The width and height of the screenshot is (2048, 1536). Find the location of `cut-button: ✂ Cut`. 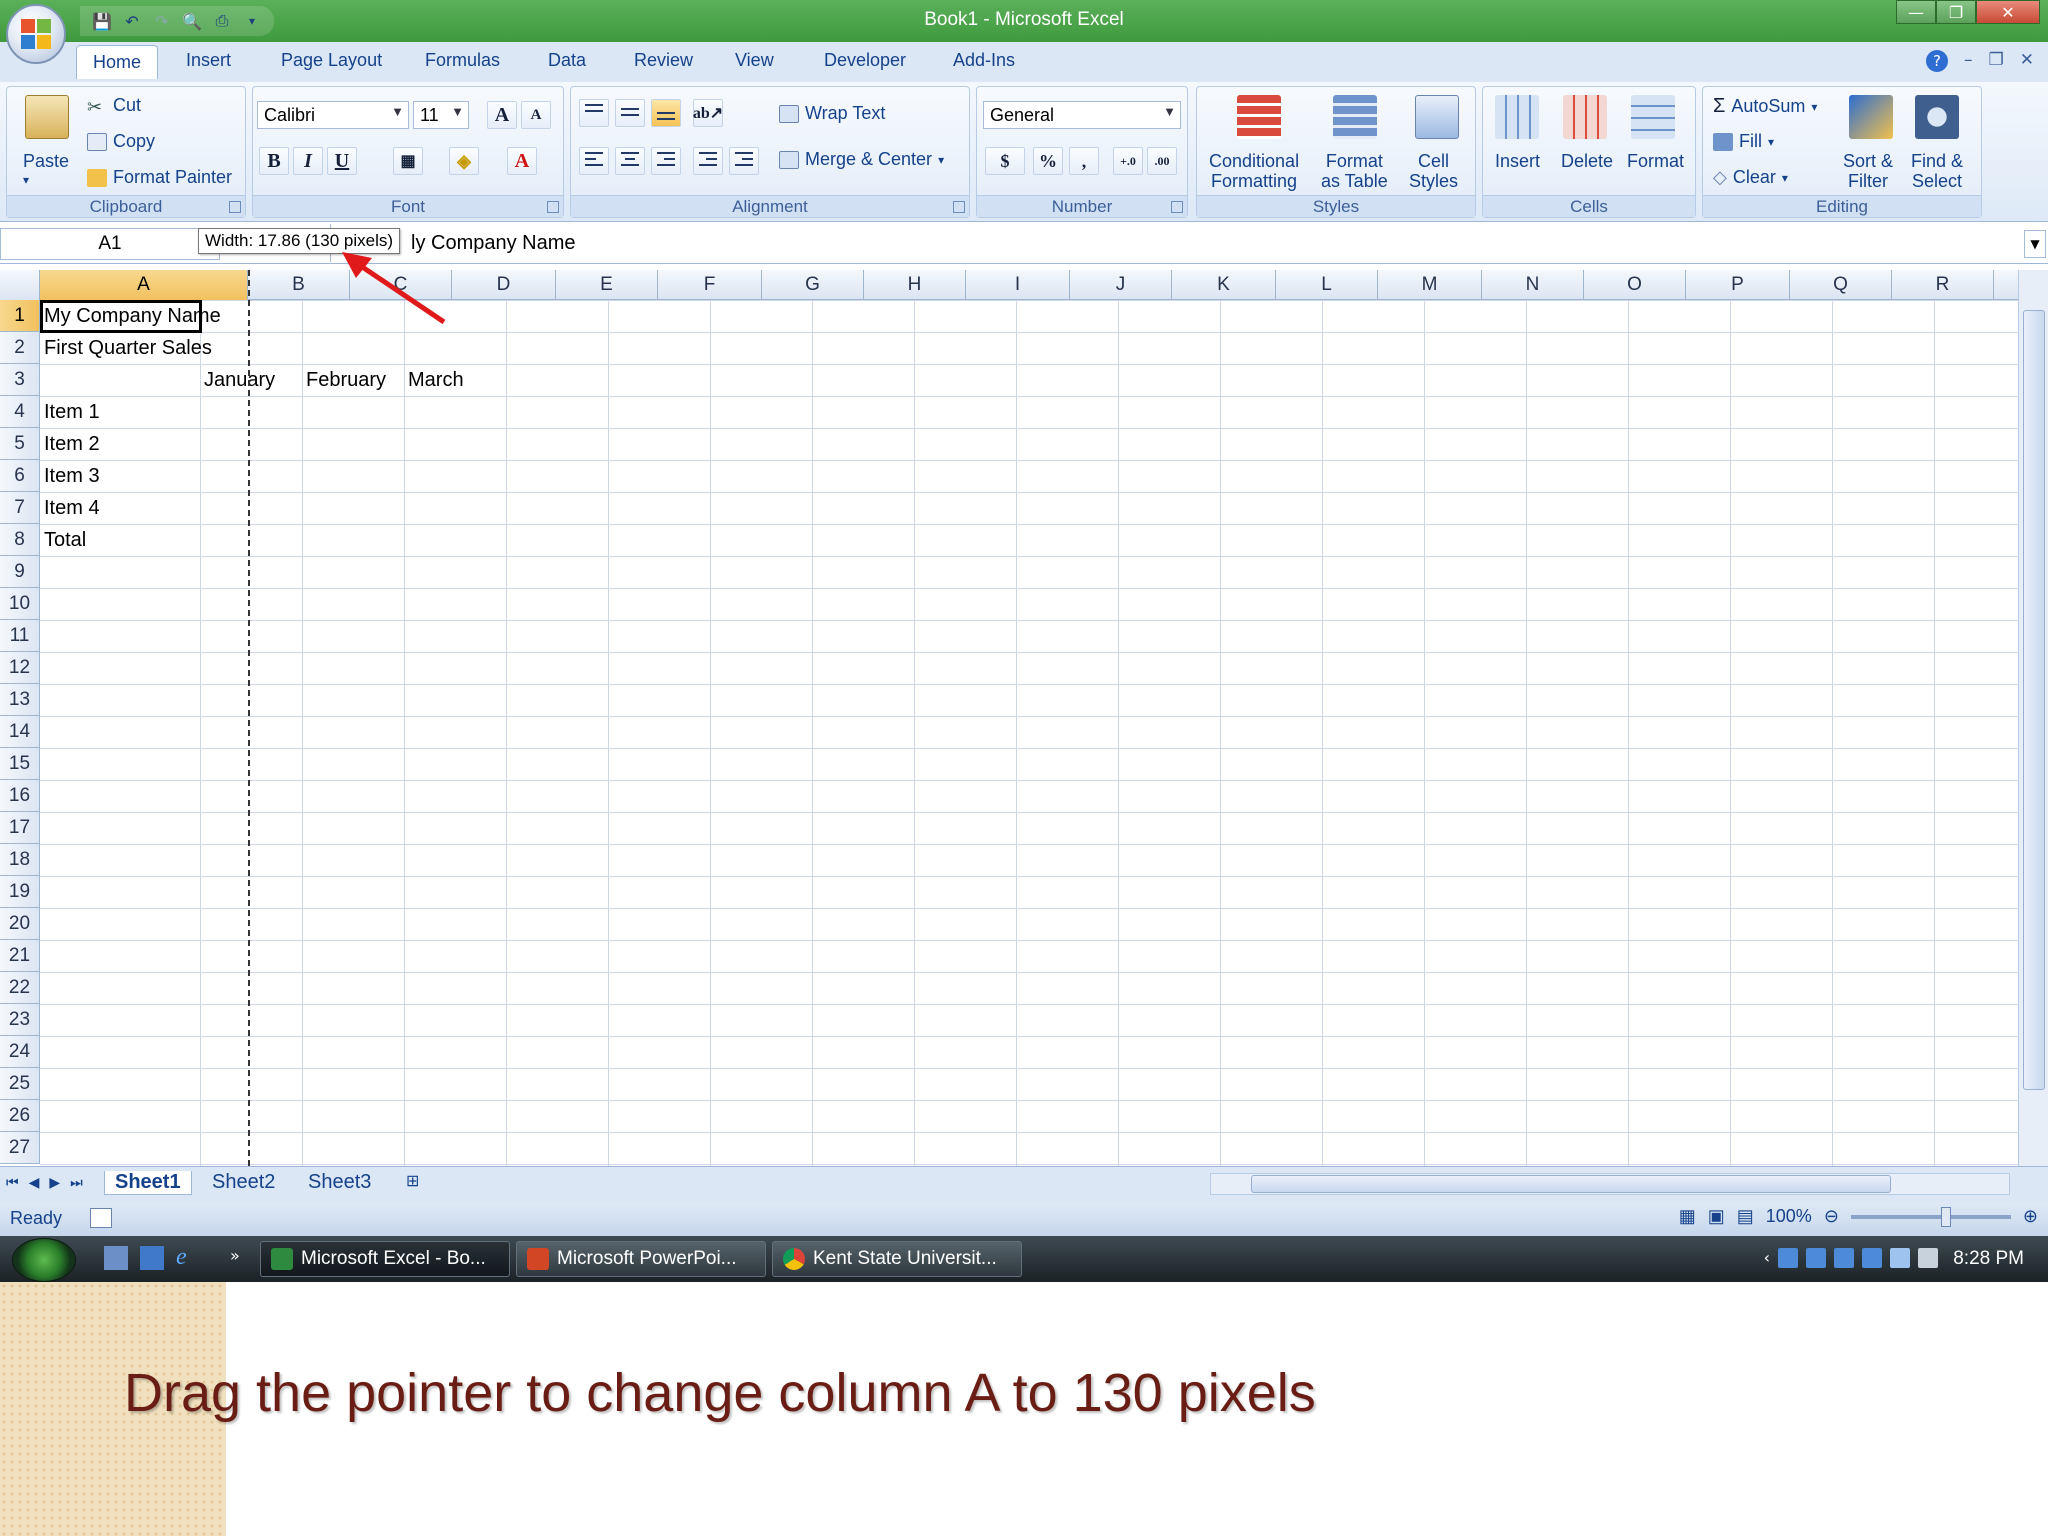

cut-button: ✂ Cut is located at coordinates (114, 106).